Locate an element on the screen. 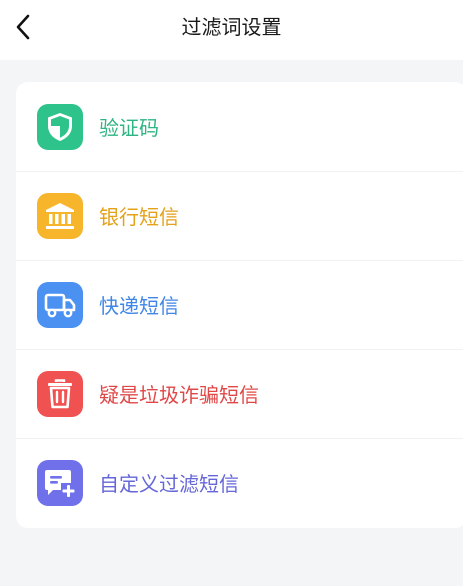  custom-filter-sms-icon-tile is located at coordinates (60, 482).